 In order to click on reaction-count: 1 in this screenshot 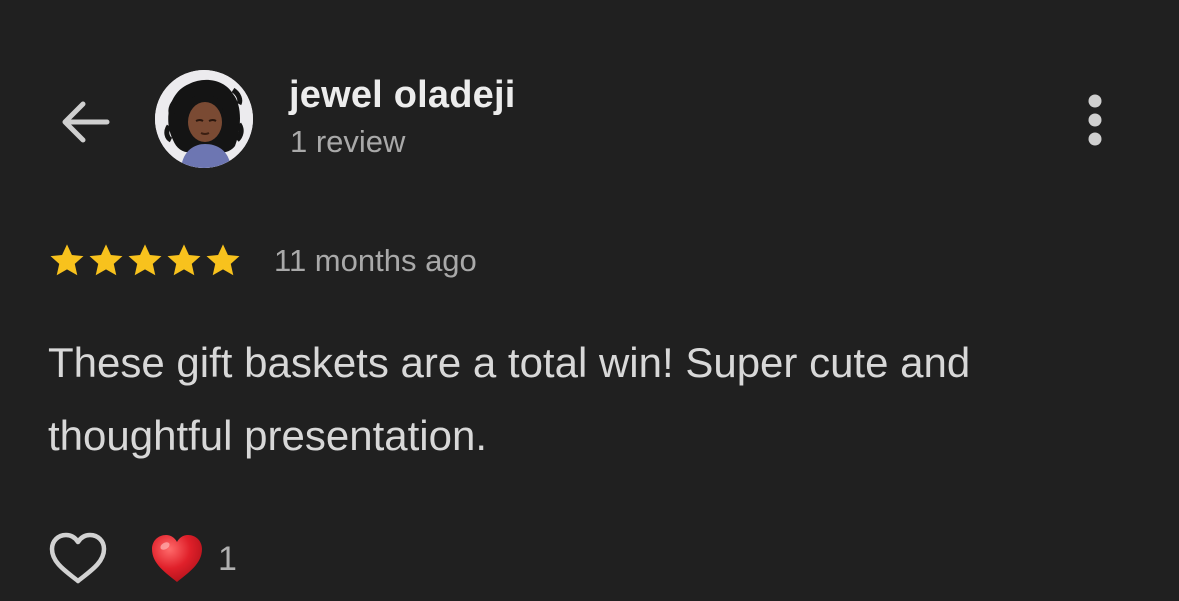, I will do `click(227, 558)`.